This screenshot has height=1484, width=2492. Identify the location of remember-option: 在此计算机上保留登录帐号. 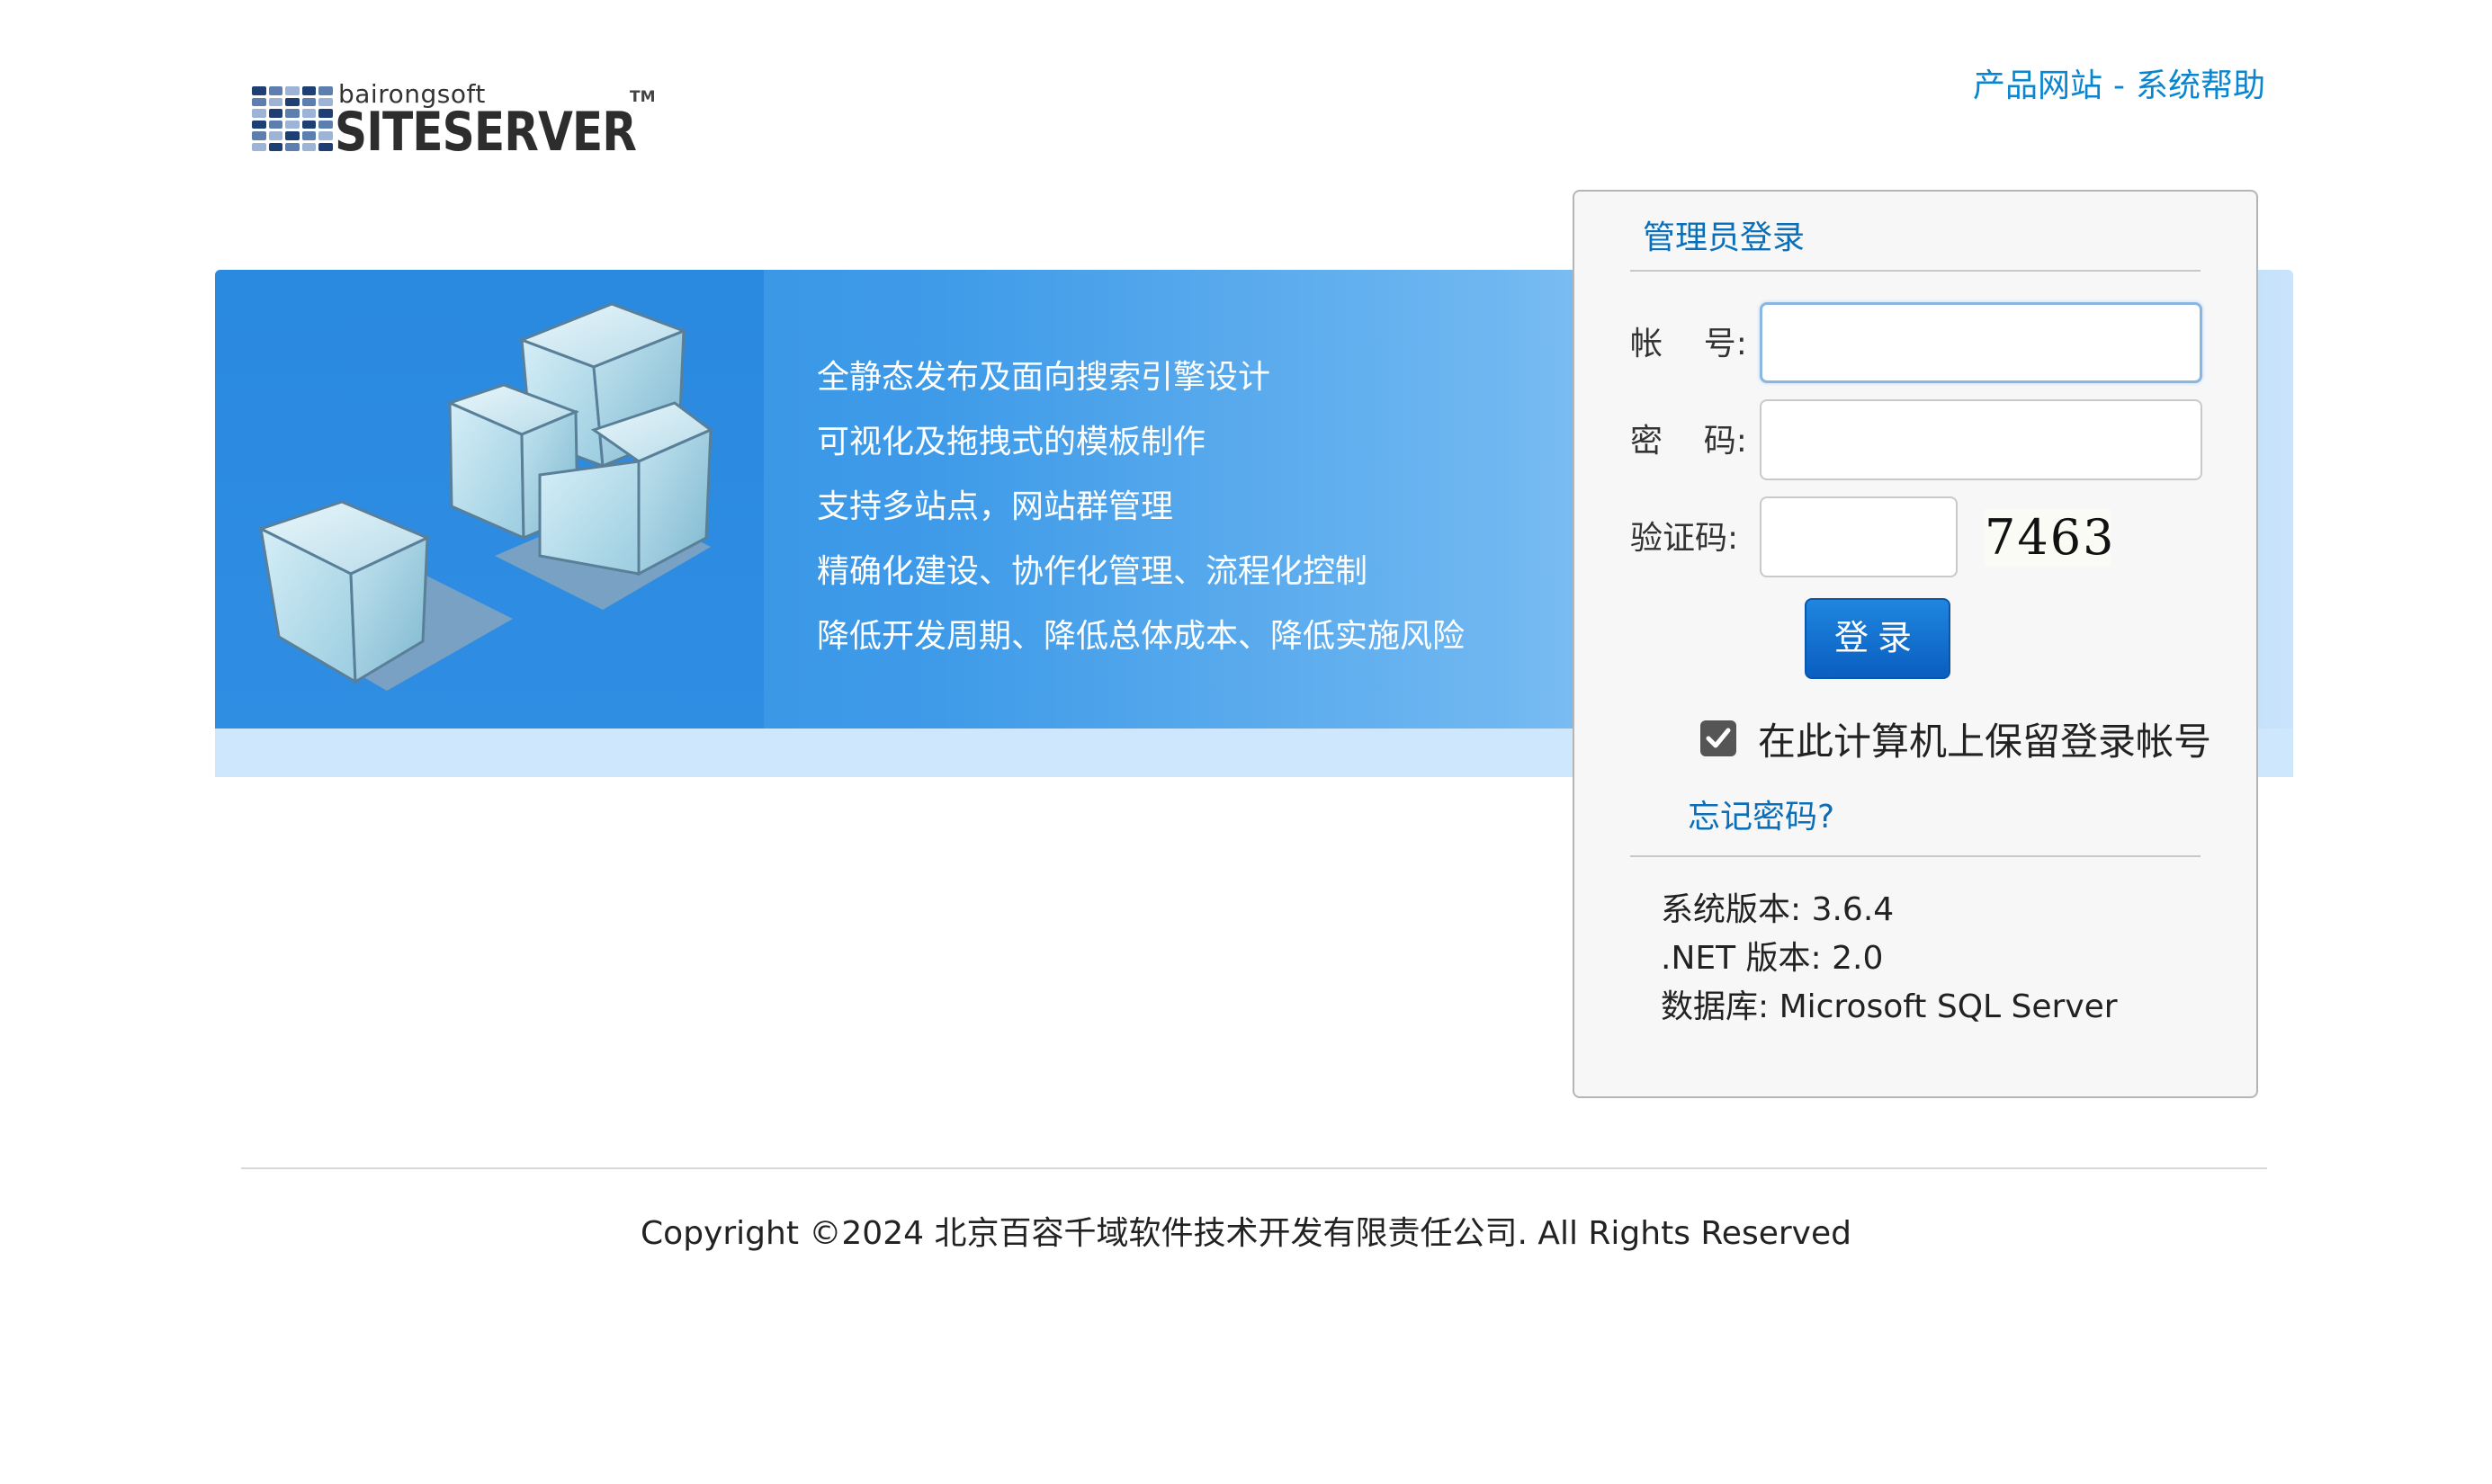
(1955, 738).